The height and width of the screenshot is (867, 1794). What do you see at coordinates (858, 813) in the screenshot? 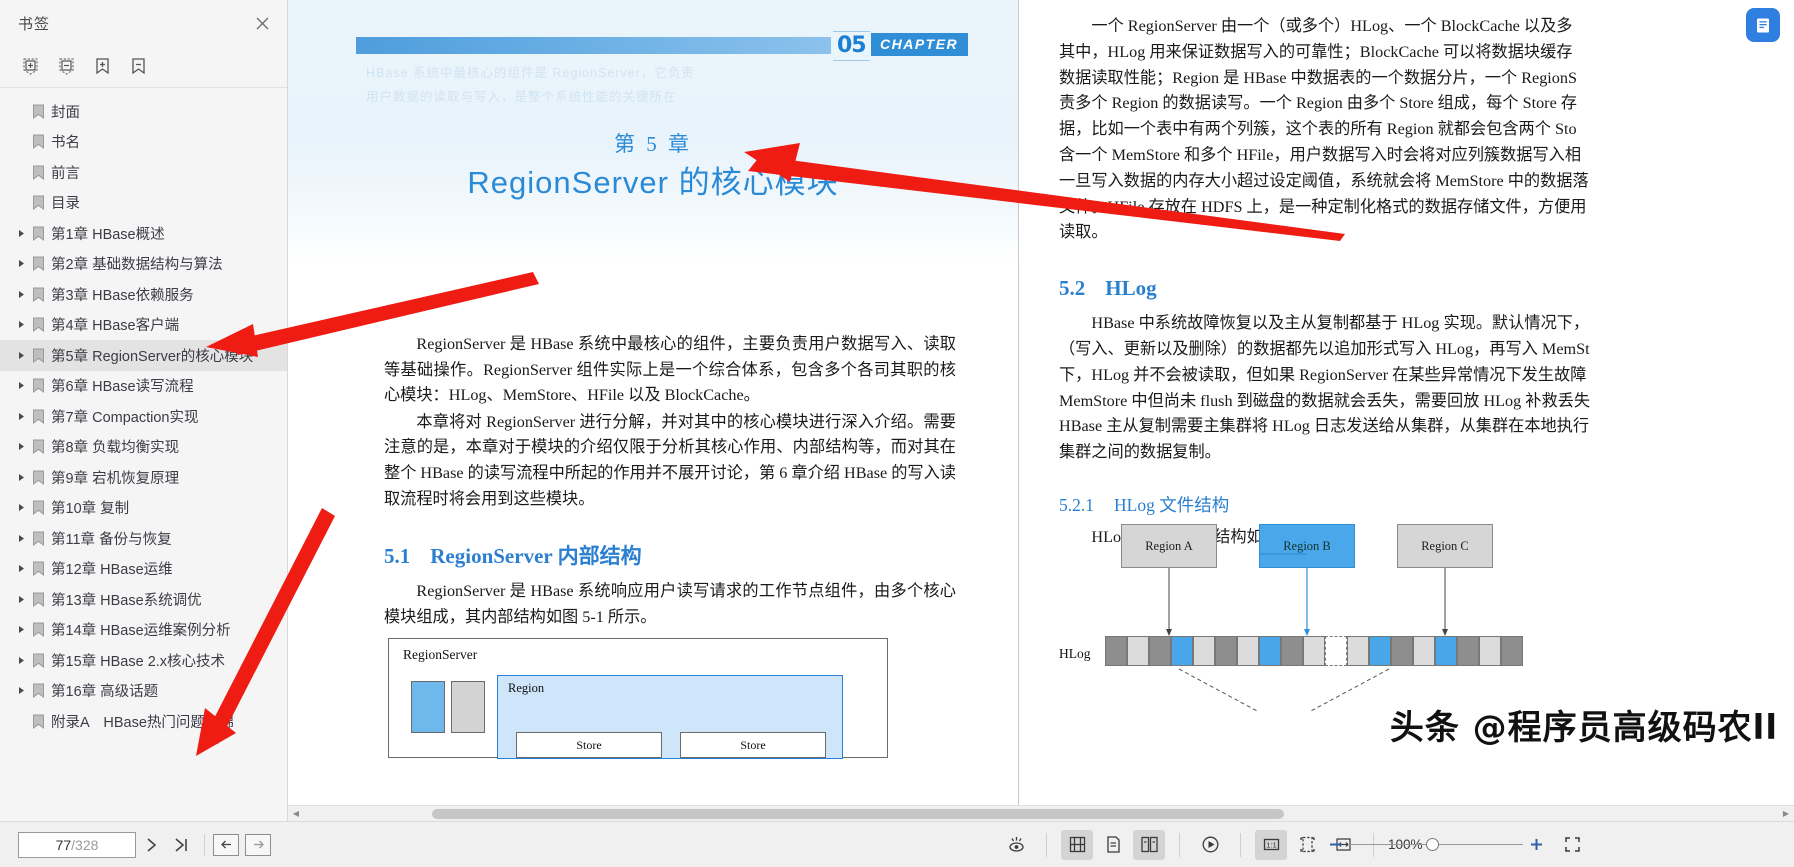
I see `scrollbar-thumb` at bounding box center [858, 813].